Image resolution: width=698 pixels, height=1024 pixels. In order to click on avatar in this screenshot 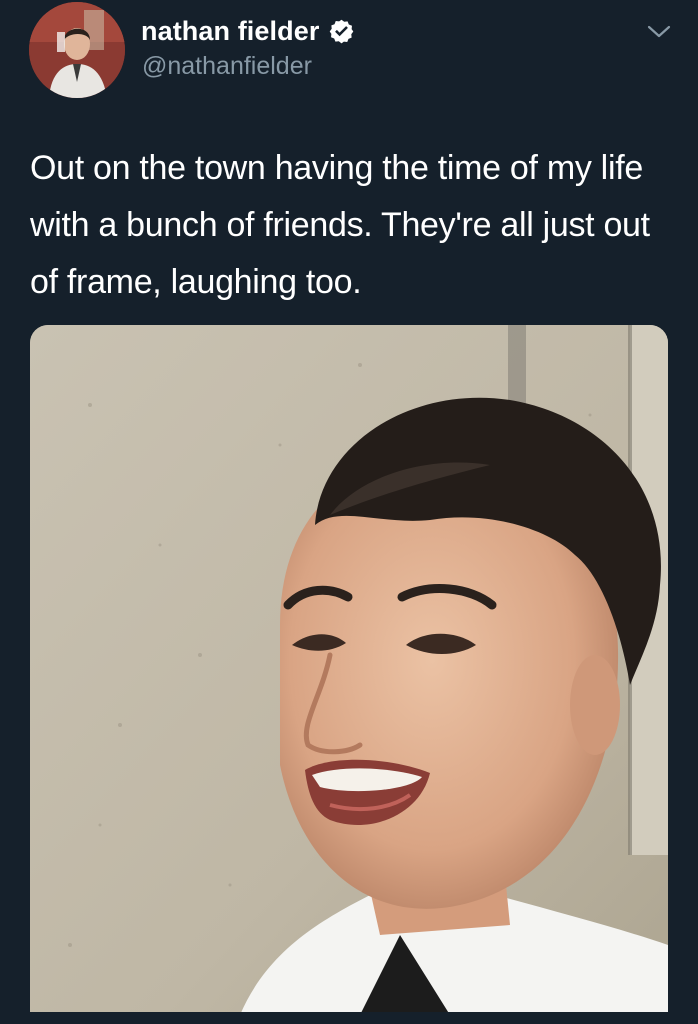, I will do `click(77, 50)`.